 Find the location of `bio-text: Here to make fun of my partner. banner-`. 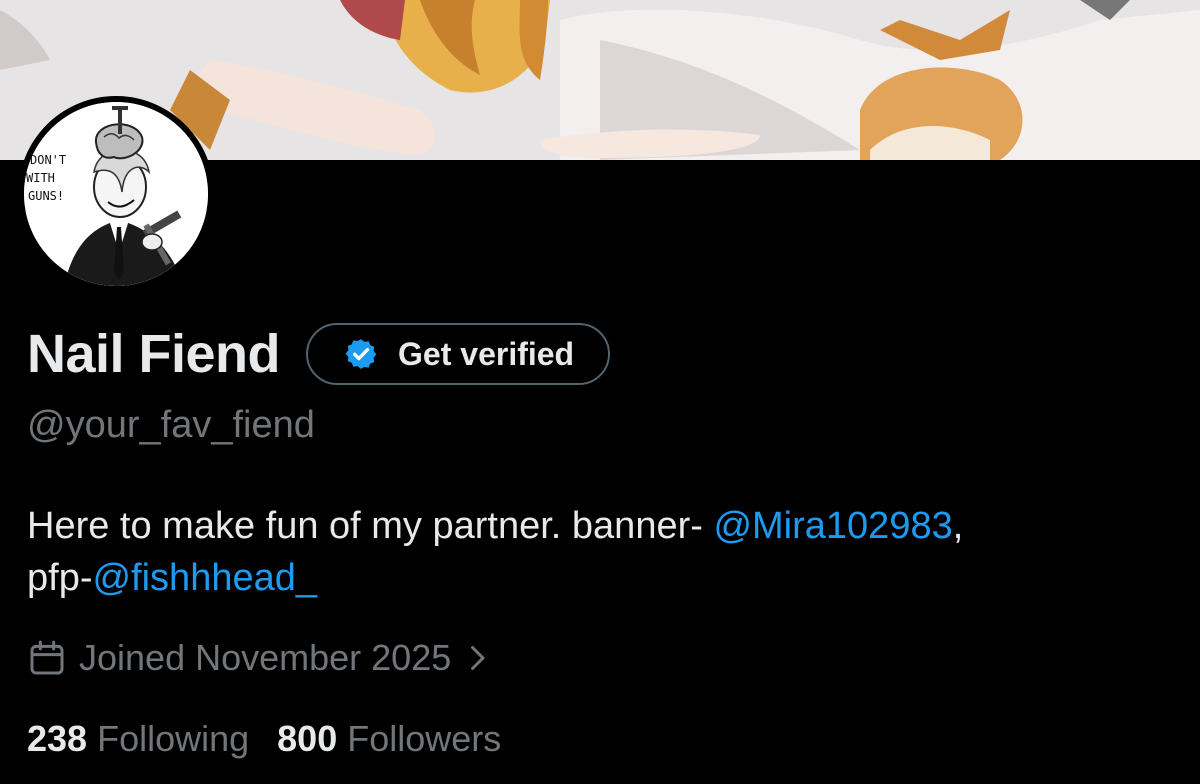

bio-text: Here to make fun of my partner. banner- is located at coordinates (370, 526).